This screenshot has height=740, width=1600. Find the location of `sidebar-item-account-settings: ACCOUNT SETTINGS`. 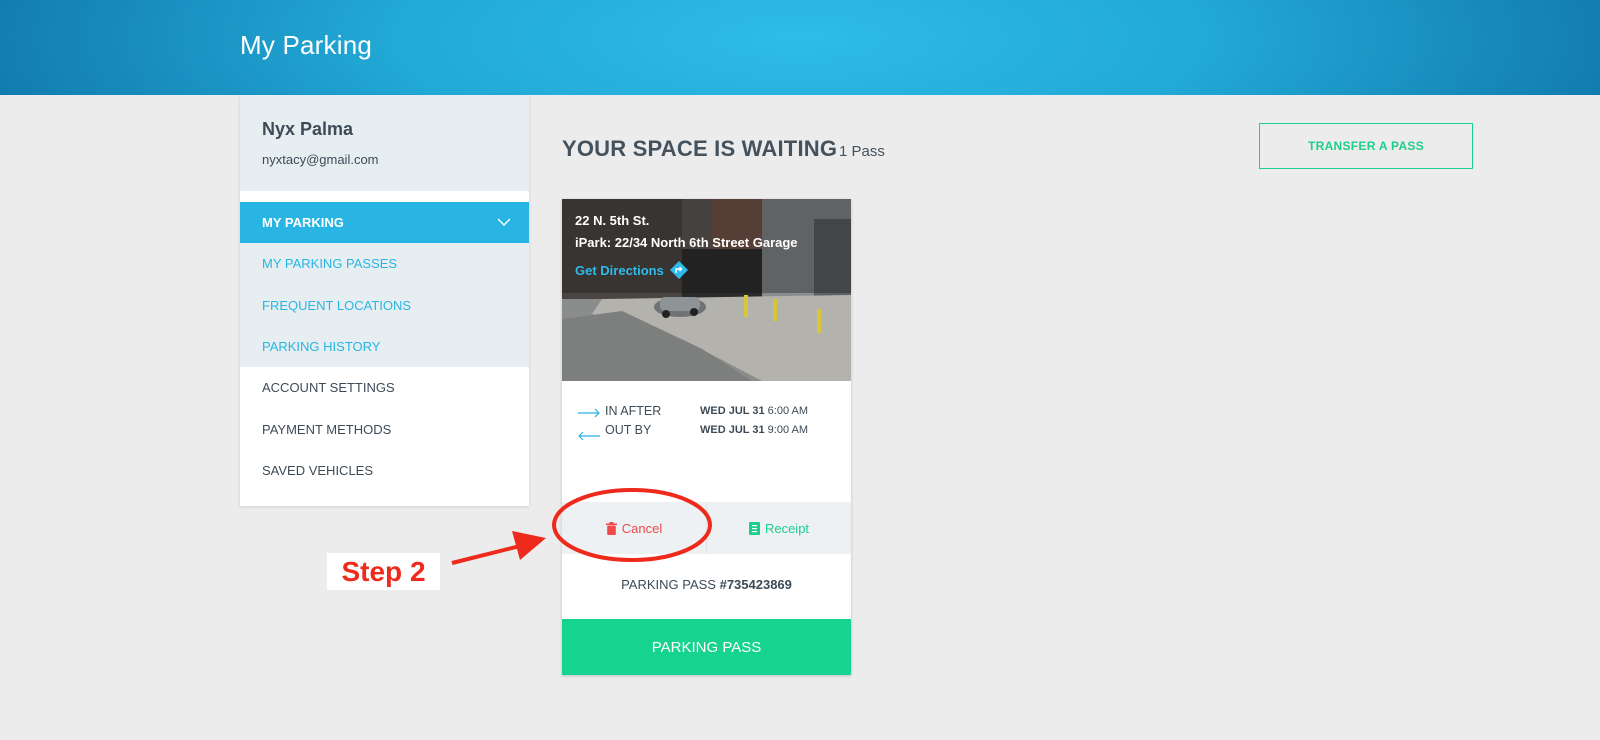

sidebar-item-account-settings: ACCOUNT SETTINGS is located at coordinates (384, 388).